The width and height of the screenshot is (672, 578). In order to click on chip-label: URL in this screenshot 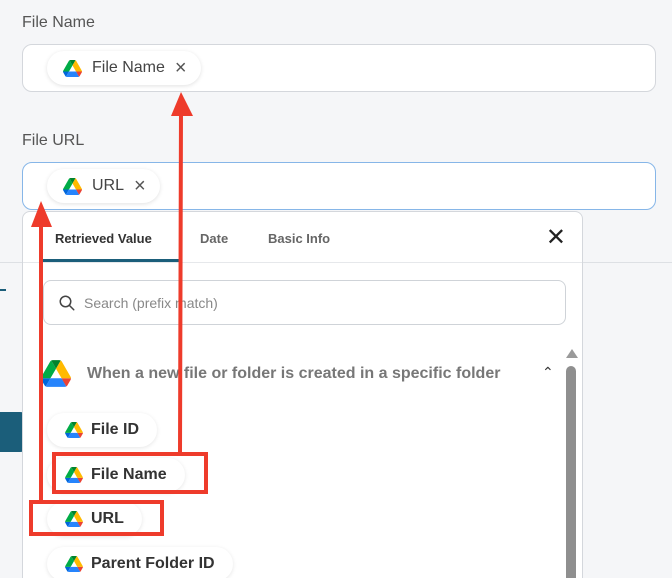, I will do `click(108, 185)`.